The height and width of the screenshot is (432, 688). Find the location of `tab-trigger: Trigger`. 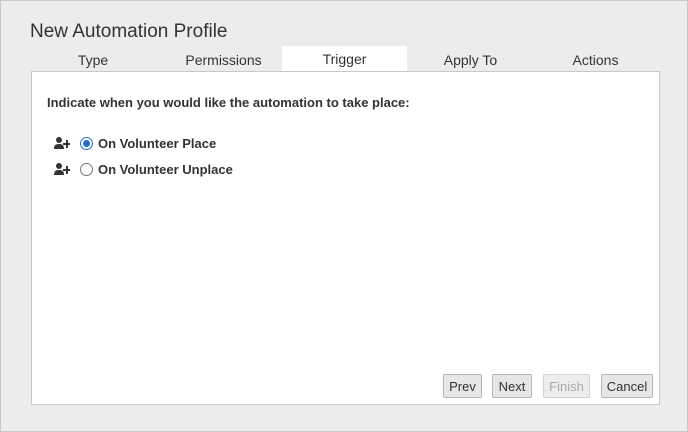

tab-trigger: Trigger is located at coordinates (344, 59).